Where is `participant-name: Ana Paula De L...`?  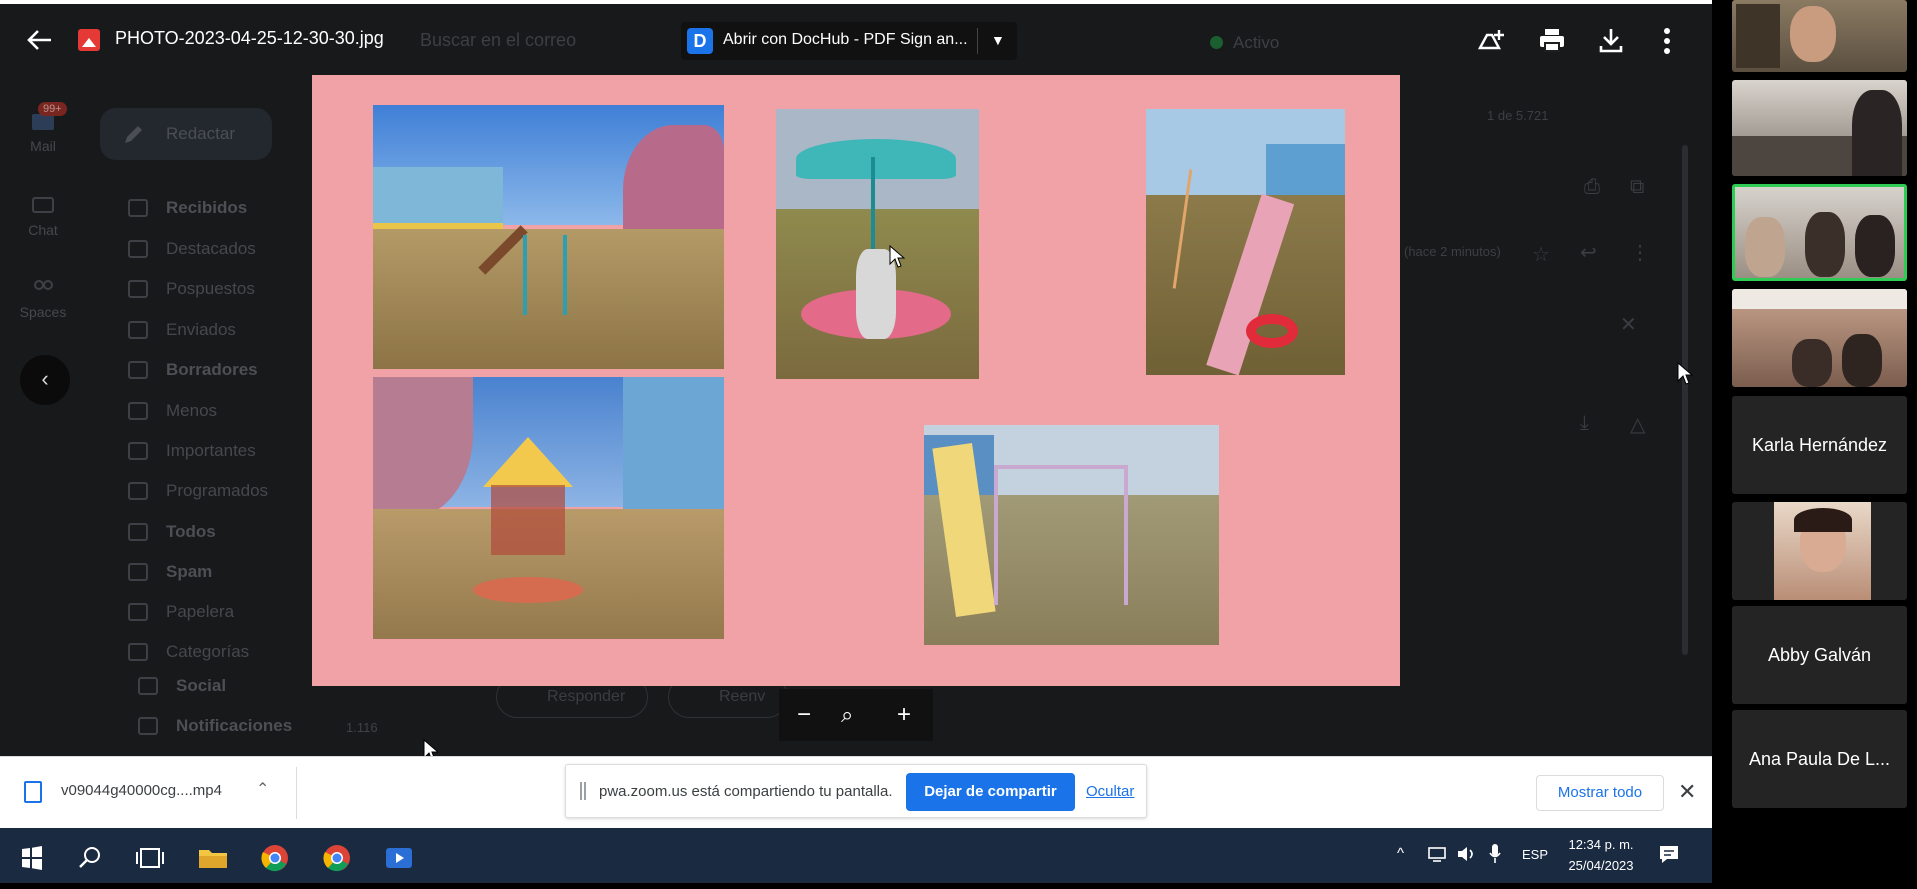
participant-name: Ana Paula De L... is located at coordinates (1819, 758).